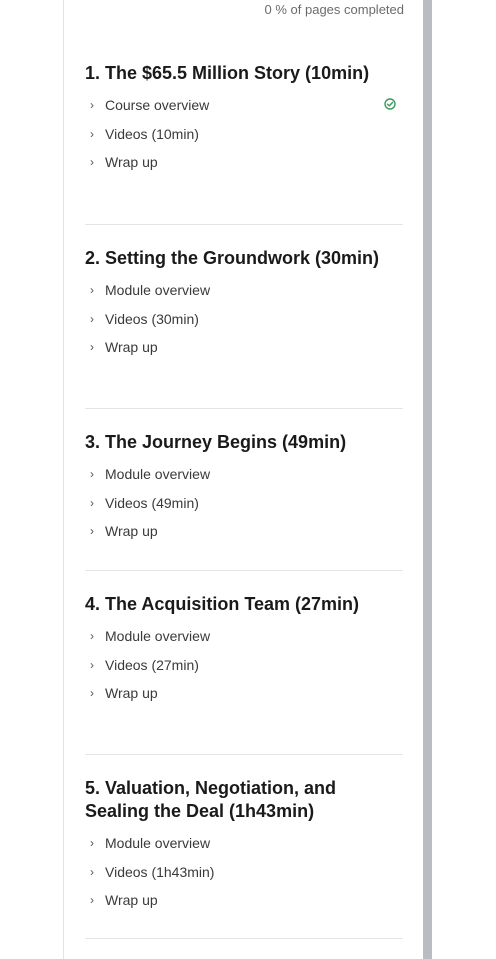  I want to click on module-item-videos: › Videos (10min), so click(244, 134).